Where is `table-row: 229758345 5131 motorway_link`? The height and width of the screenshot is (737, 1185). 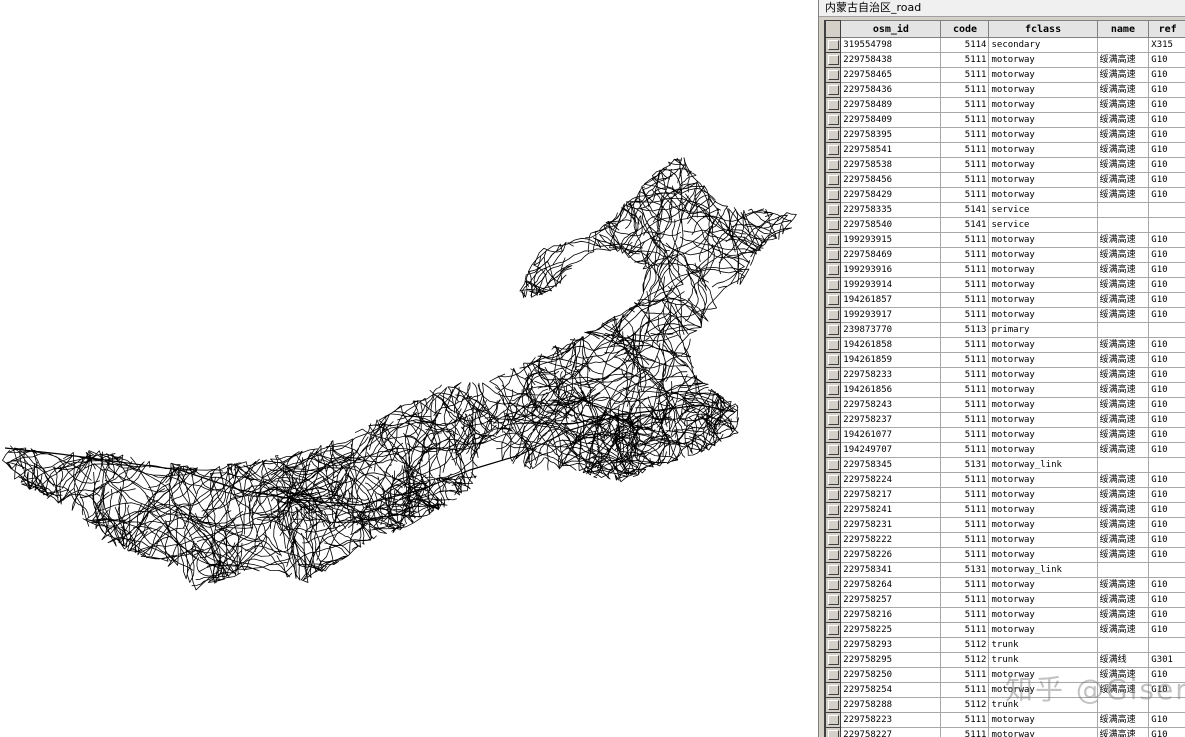
table-row: 229758345 5131 motorway_link is located at coordinates (1005, 465).